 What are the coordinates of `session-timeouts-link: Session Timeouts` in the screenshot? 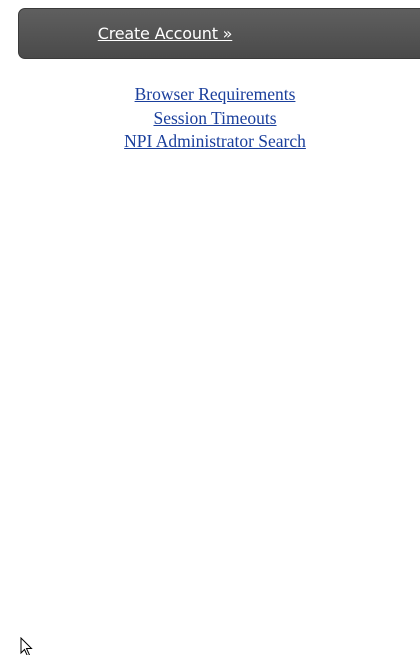 It's located at (215, 119).